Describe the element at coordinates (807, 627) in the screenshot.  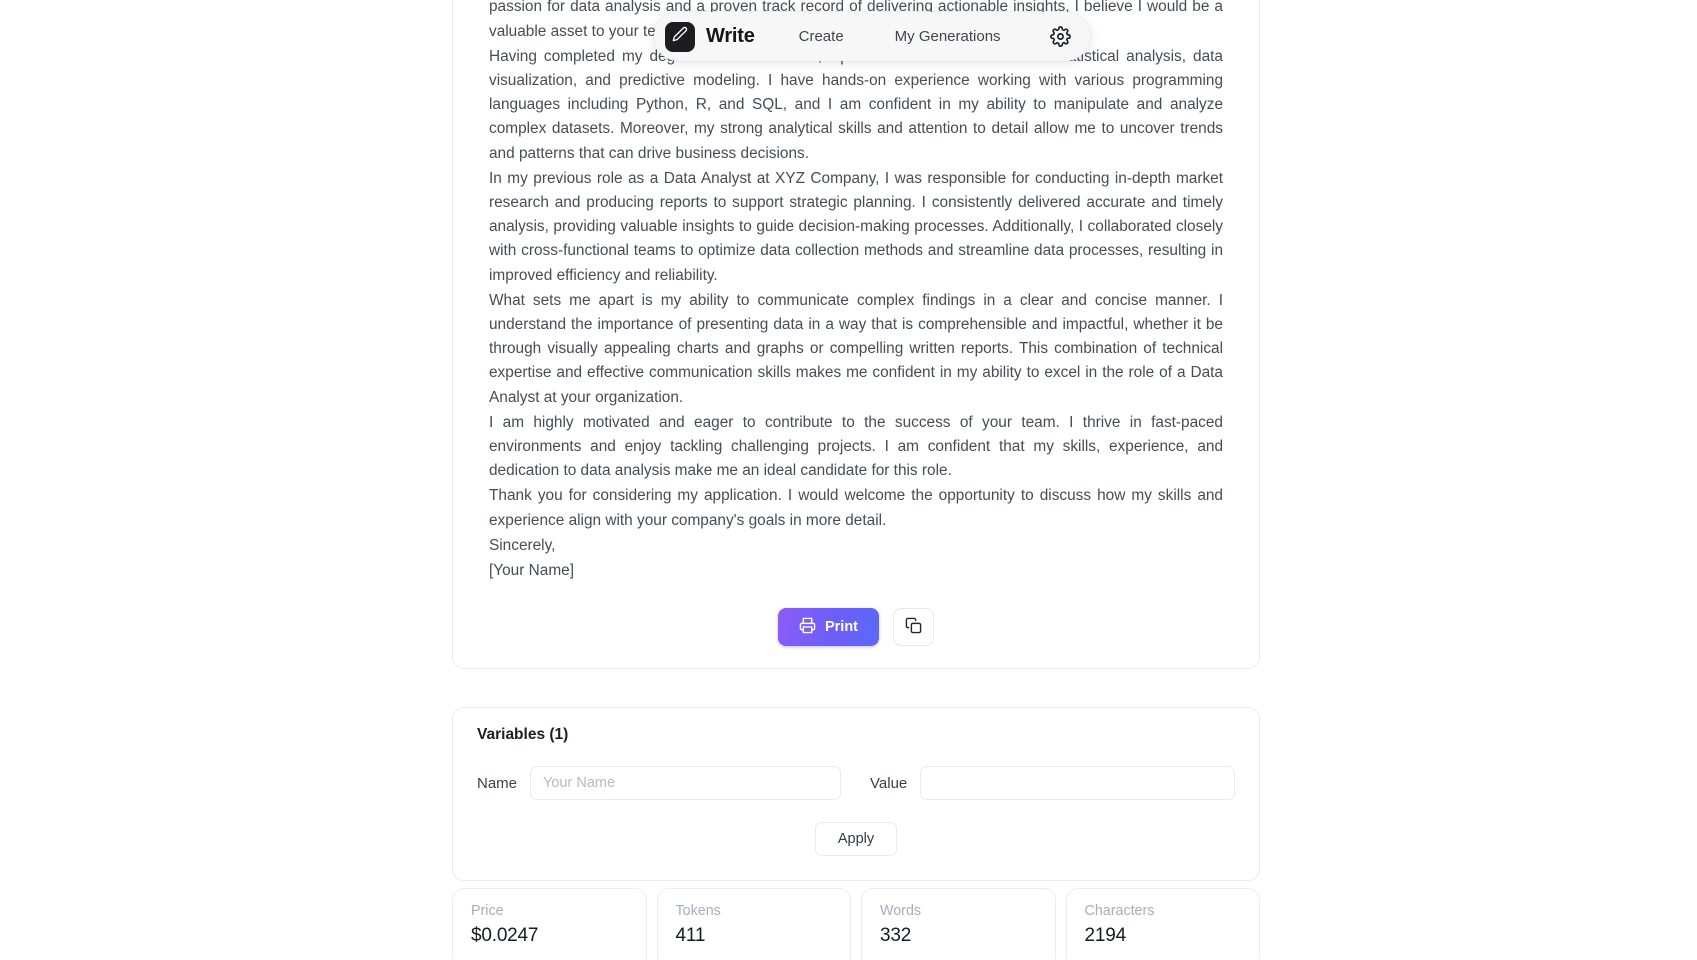
I see `printer-icon` at that location.